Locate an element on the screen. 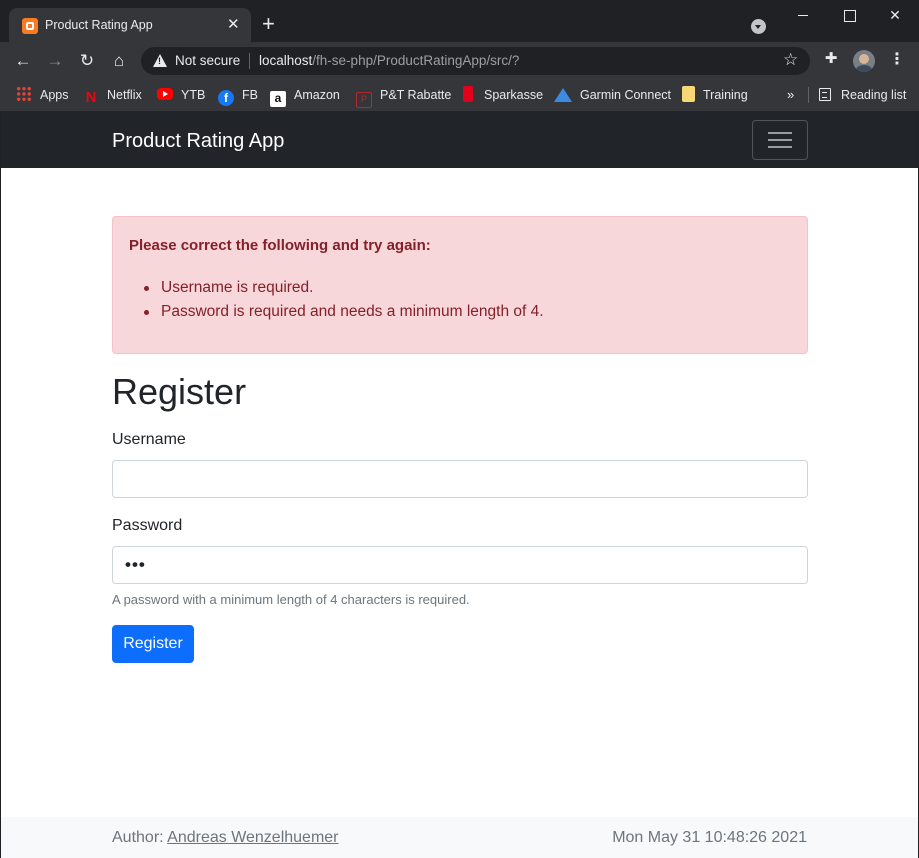  reading-list-label: Reading list is located at coordinates (874, 95).